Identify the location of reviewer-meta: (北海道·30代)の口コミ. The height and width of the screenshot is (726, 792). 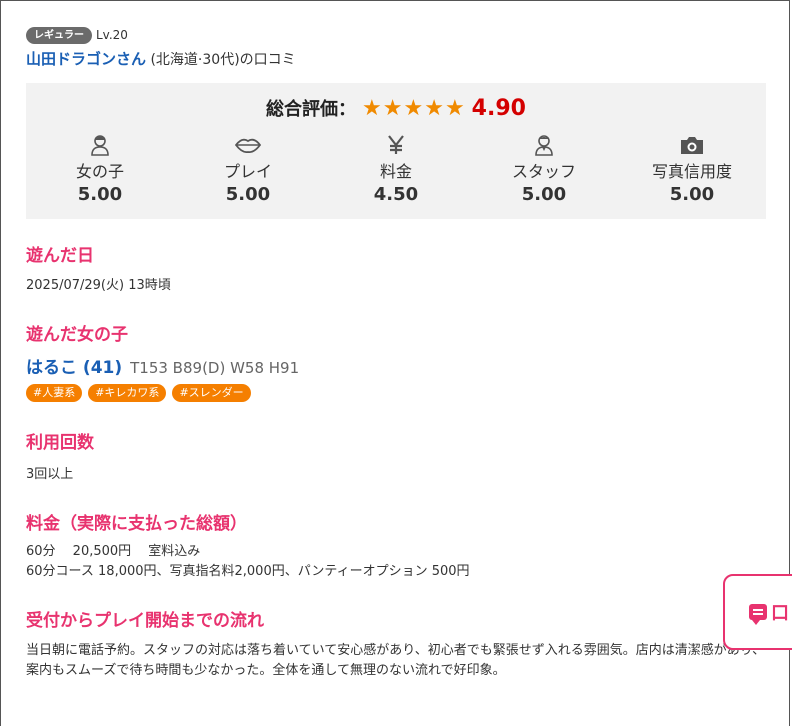
(221, 60).